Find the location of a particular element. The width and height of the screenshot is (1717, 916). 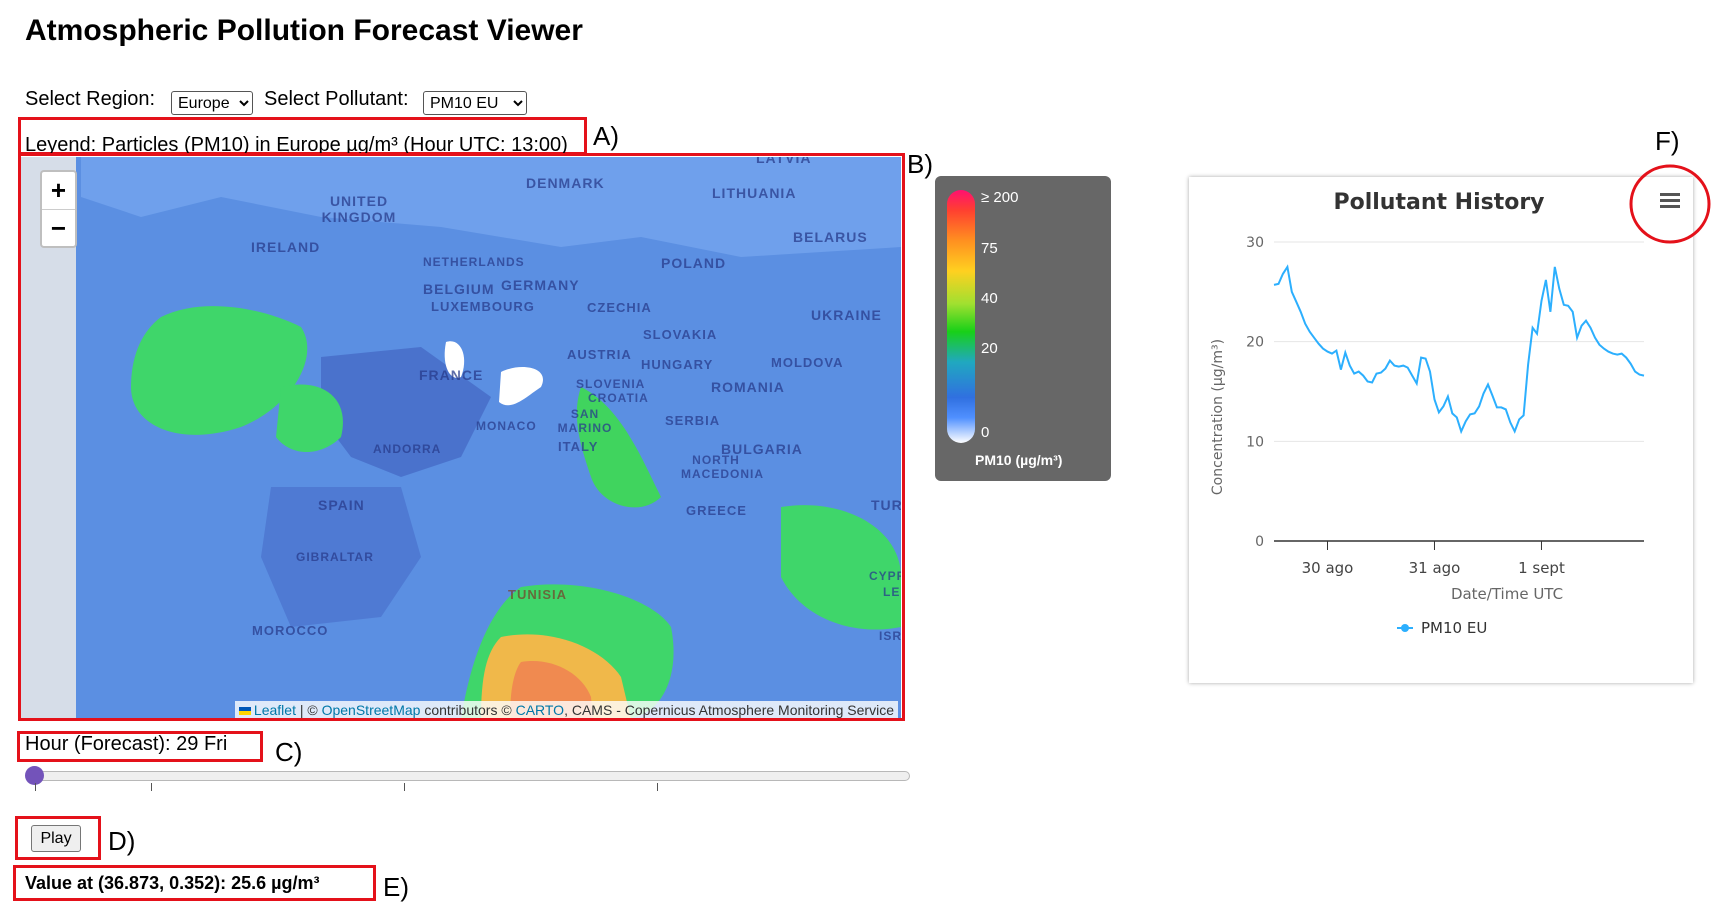

region-label: Select Region: is located at coordinates (90, 99).